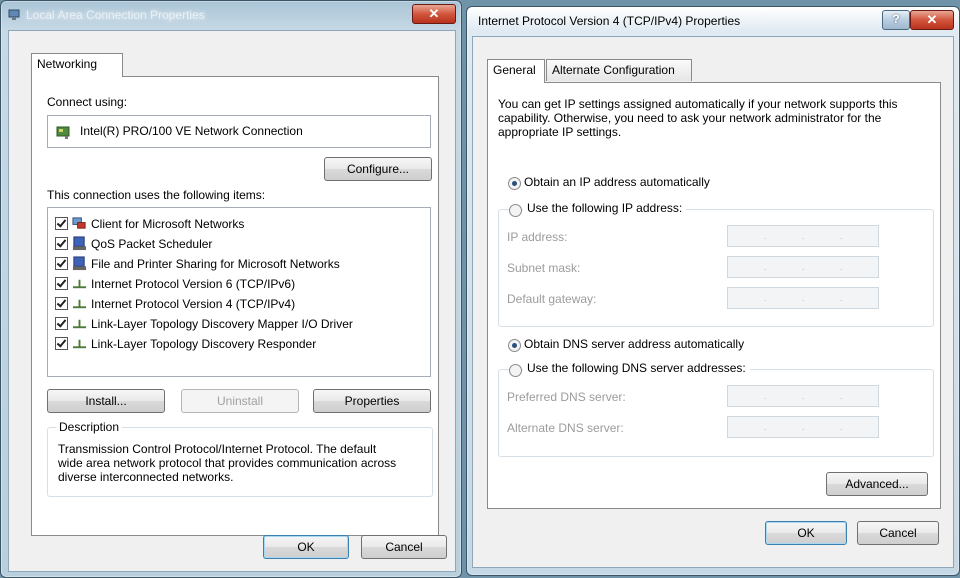 The image size is (960, 578). What do you see at coordinates (231, 15) in the screenshot?
I see `left-window-titlebar: Local Area Connection Properties ✕` at bounding box center [231, 15].